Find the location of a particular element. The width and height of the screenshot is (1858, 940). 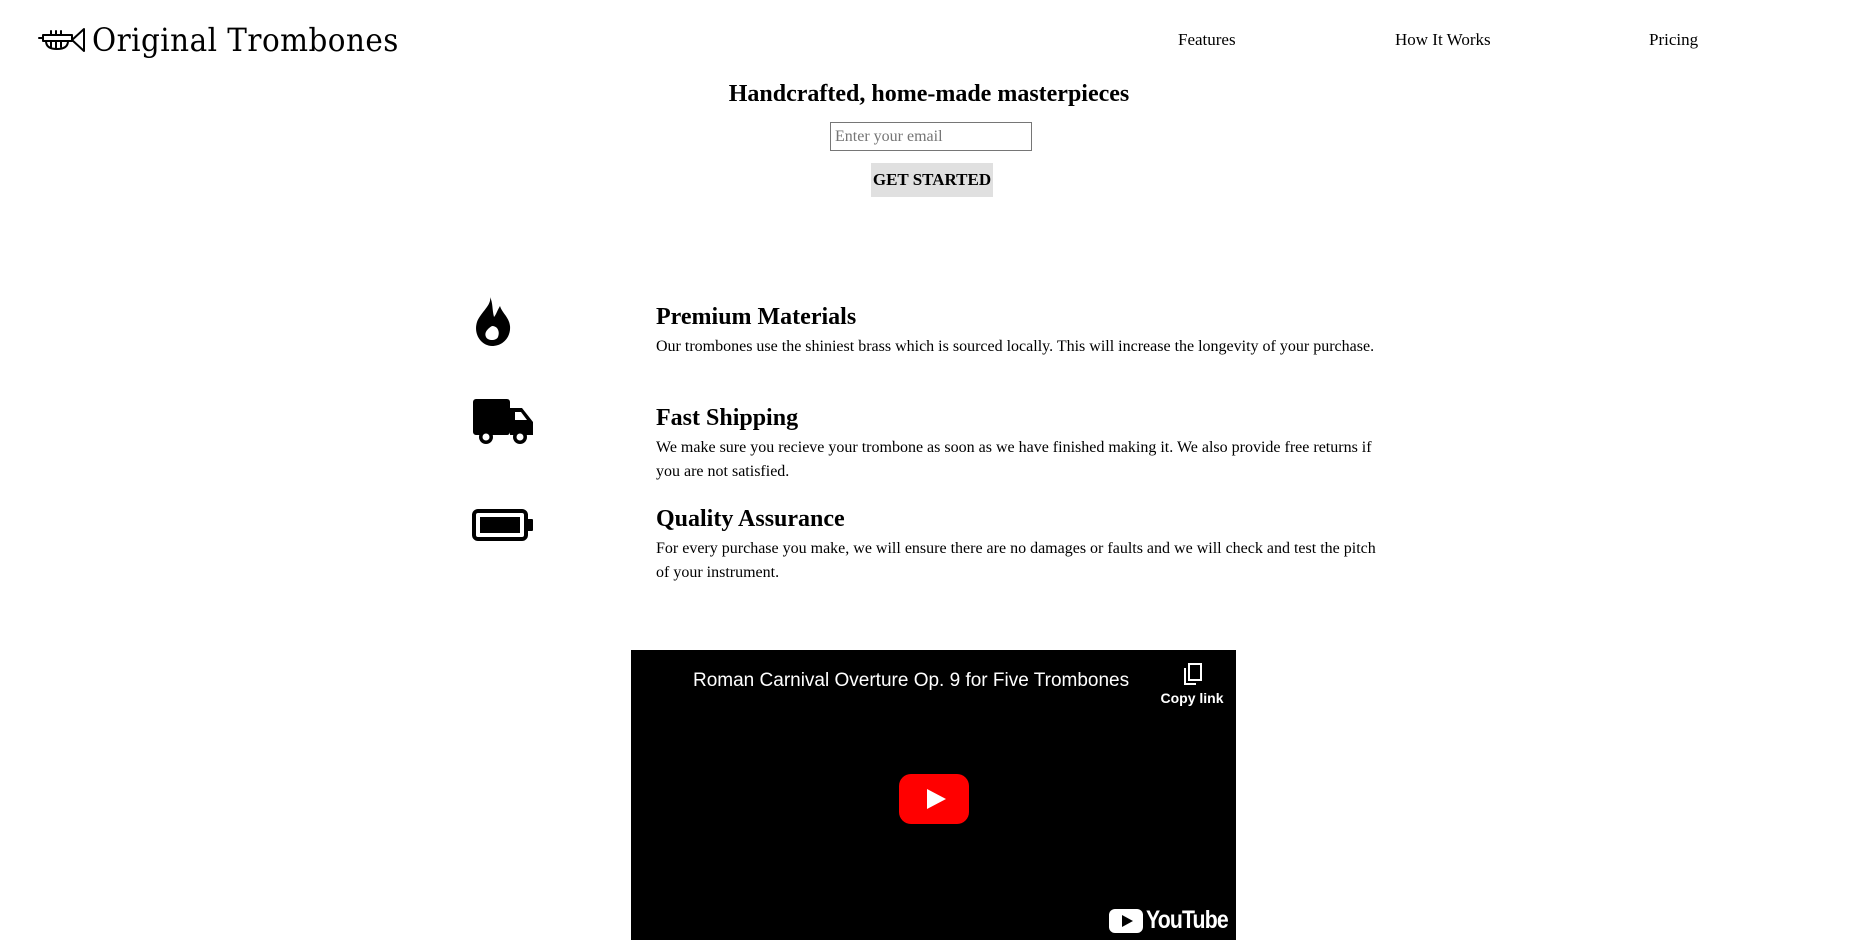

youtube-logo: YouTube is located at coordinates (1172, 920).